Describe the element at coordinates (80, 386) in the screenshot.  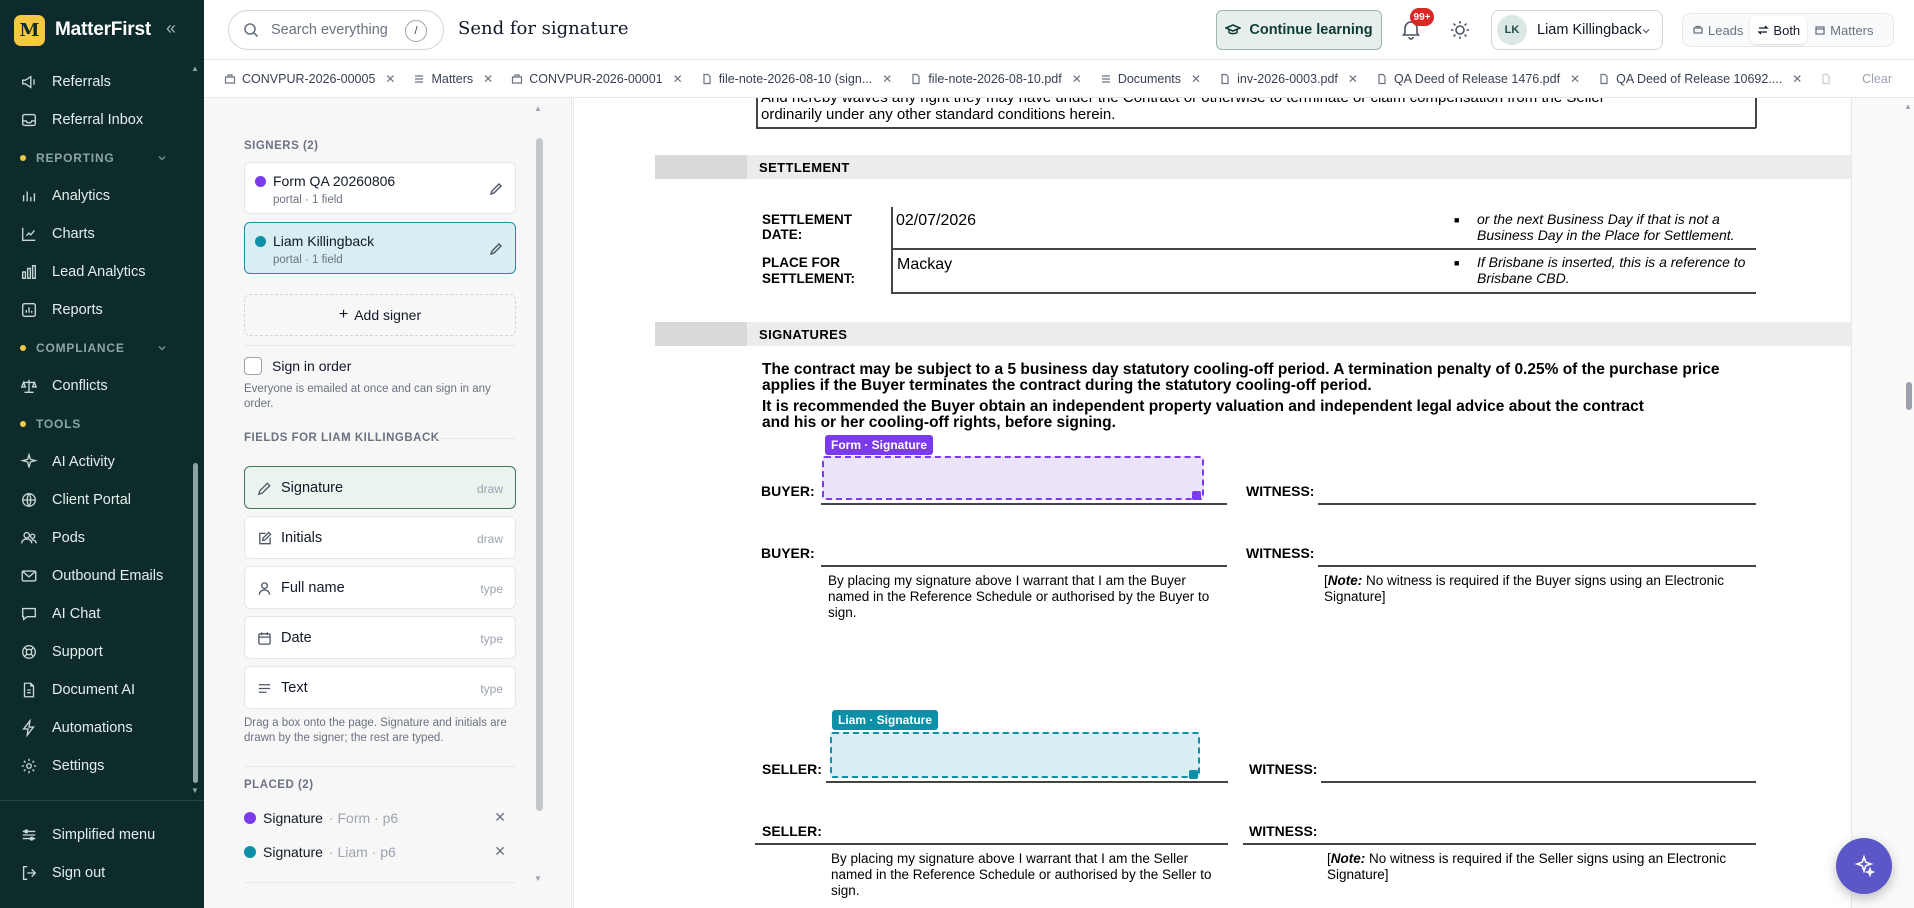
I see `sidebar-item-label: Conflicts` at that location.